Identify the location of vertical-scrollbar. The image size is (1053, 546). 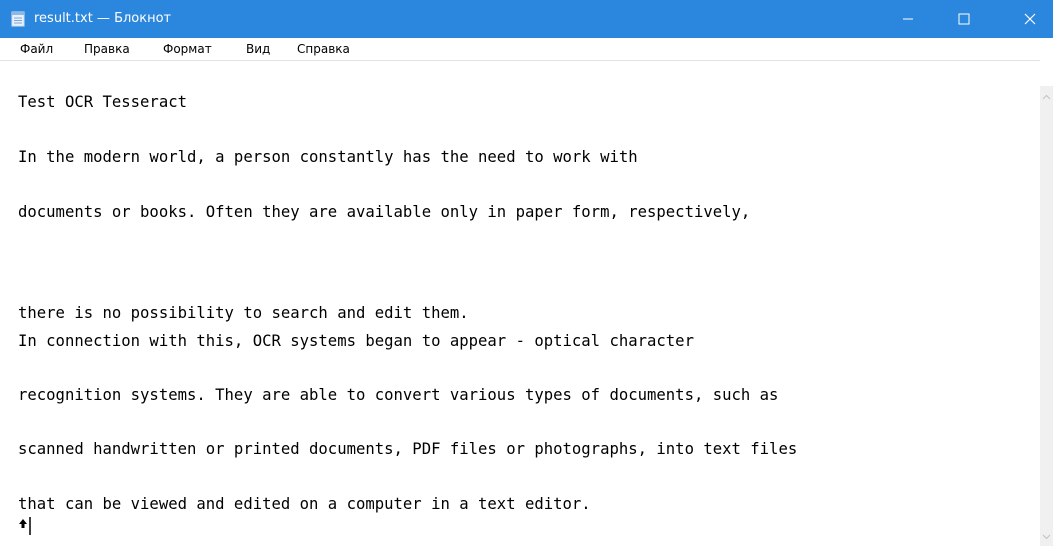
(1046, 316).